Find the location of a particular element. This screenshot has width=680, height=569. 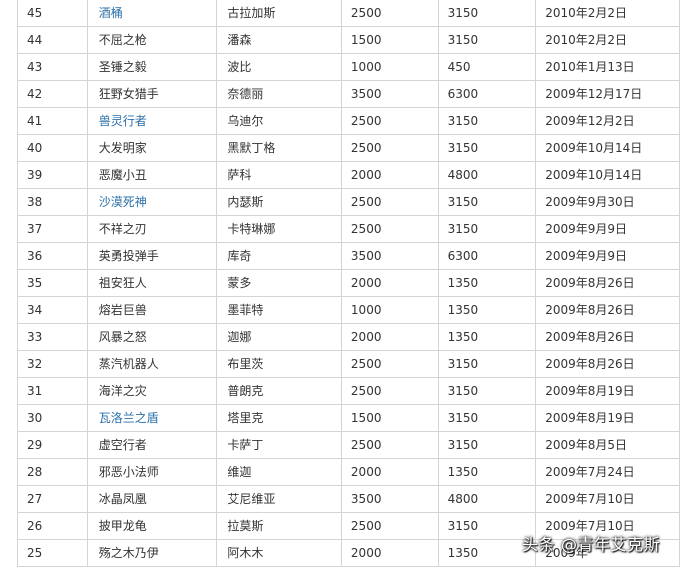

watermark-prefix: 头条 is located at coordinates (538, 544).